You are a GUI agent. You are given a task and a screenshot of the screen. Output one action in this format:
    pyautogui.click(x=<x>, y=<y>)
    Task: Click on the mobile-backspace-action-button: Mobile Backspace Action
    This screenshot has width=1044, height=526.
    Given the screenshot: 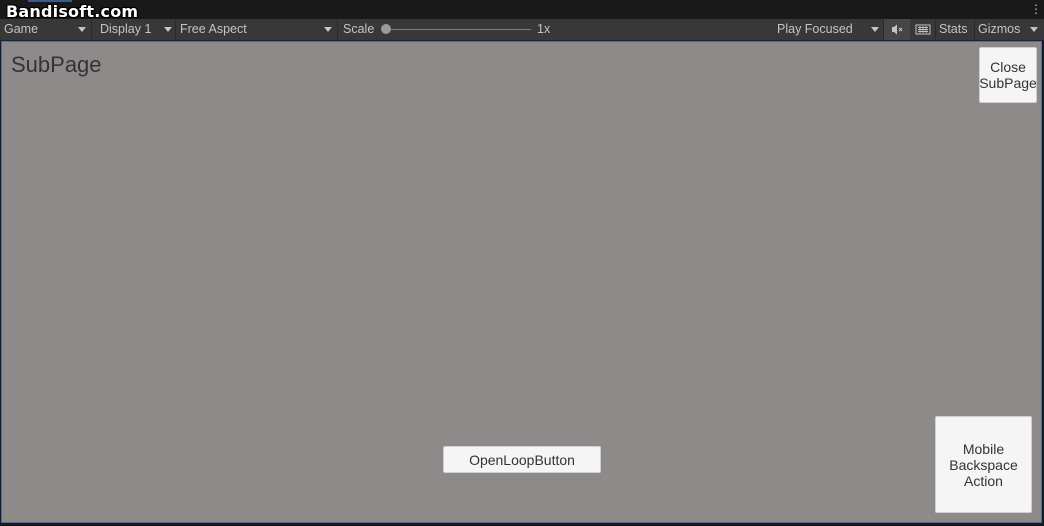 What is the action you would take?
    pyautogui.click(x=983, y=464)
    